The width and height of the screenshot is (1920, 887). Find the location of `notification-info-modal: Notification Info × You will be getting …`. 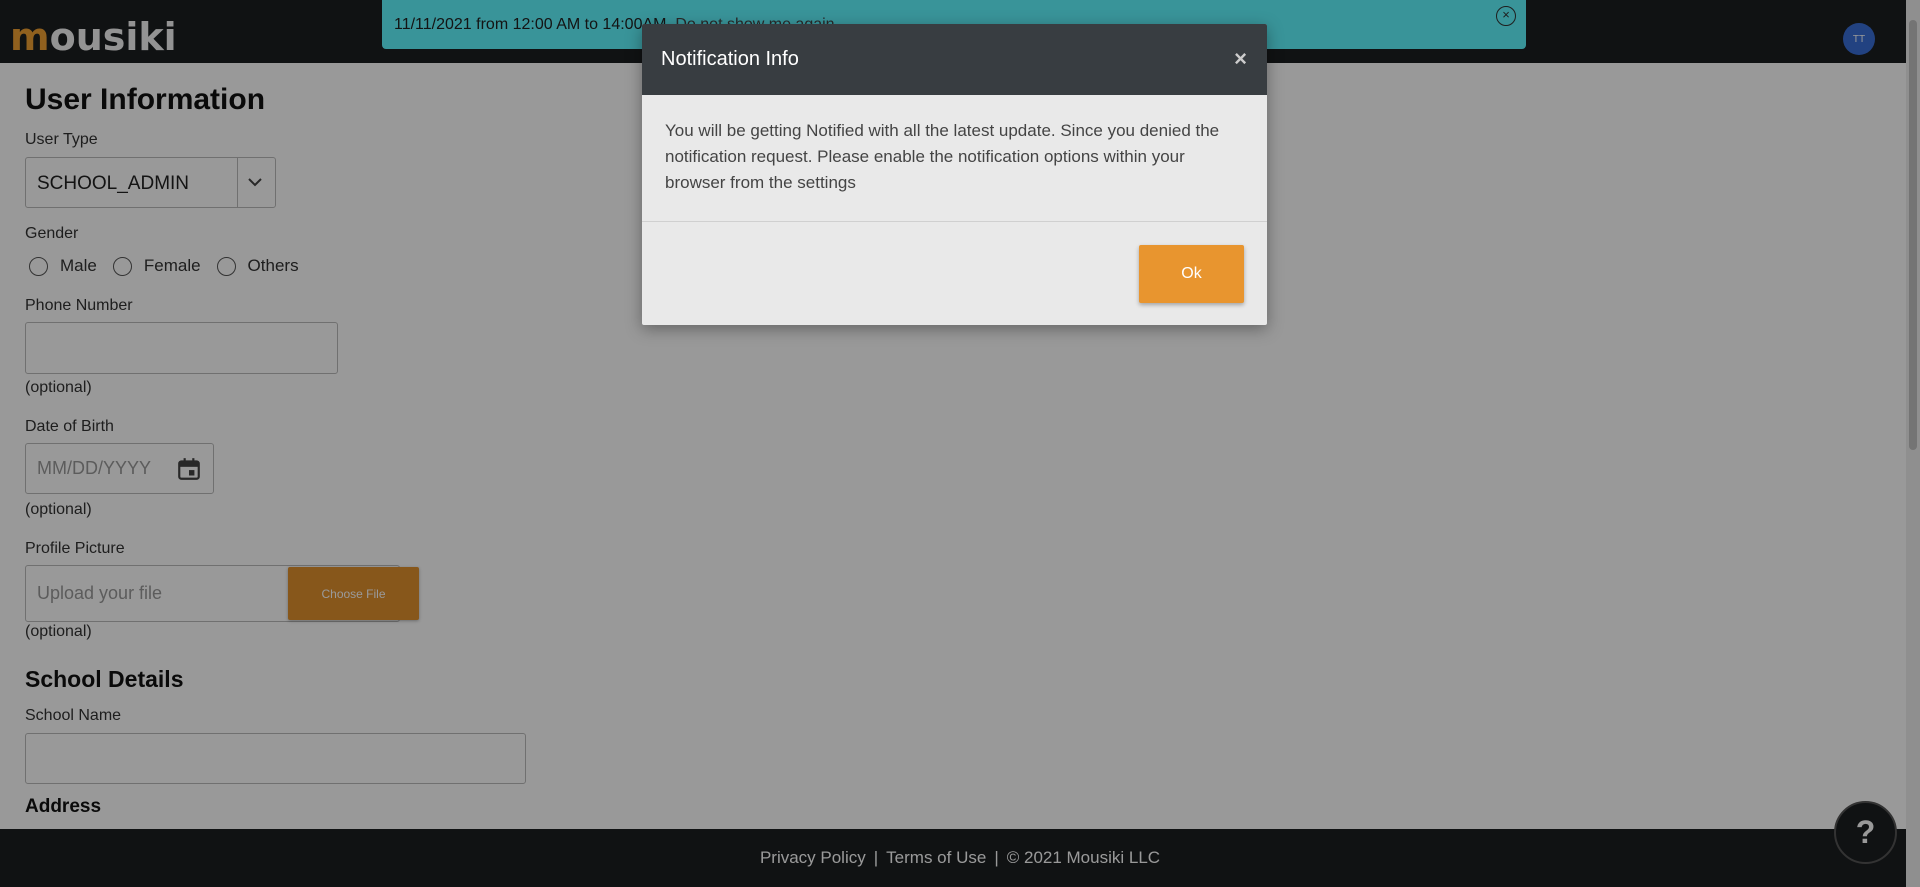

notification-info-modal: Notification Info × You will be getting … is located at coordinates (954, 174).